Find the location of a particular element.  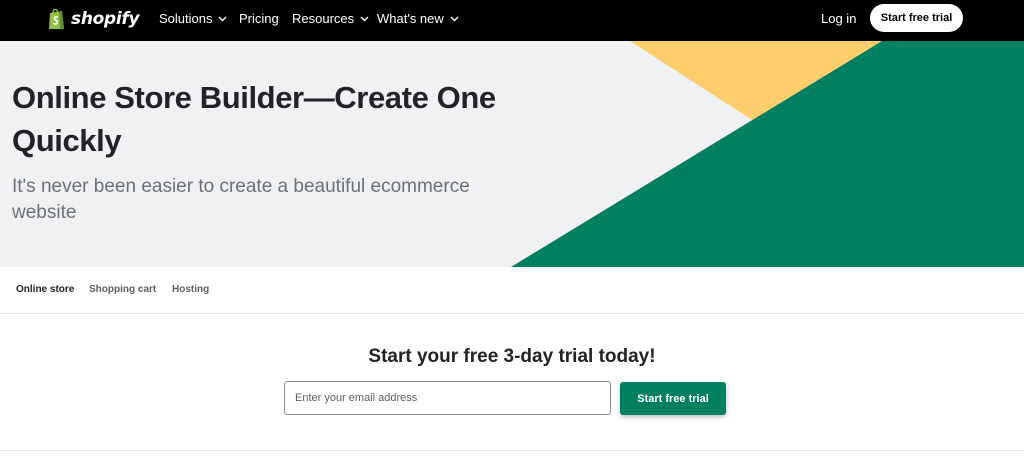

shopify-logo: shopify is located at coordinates (93, 19).